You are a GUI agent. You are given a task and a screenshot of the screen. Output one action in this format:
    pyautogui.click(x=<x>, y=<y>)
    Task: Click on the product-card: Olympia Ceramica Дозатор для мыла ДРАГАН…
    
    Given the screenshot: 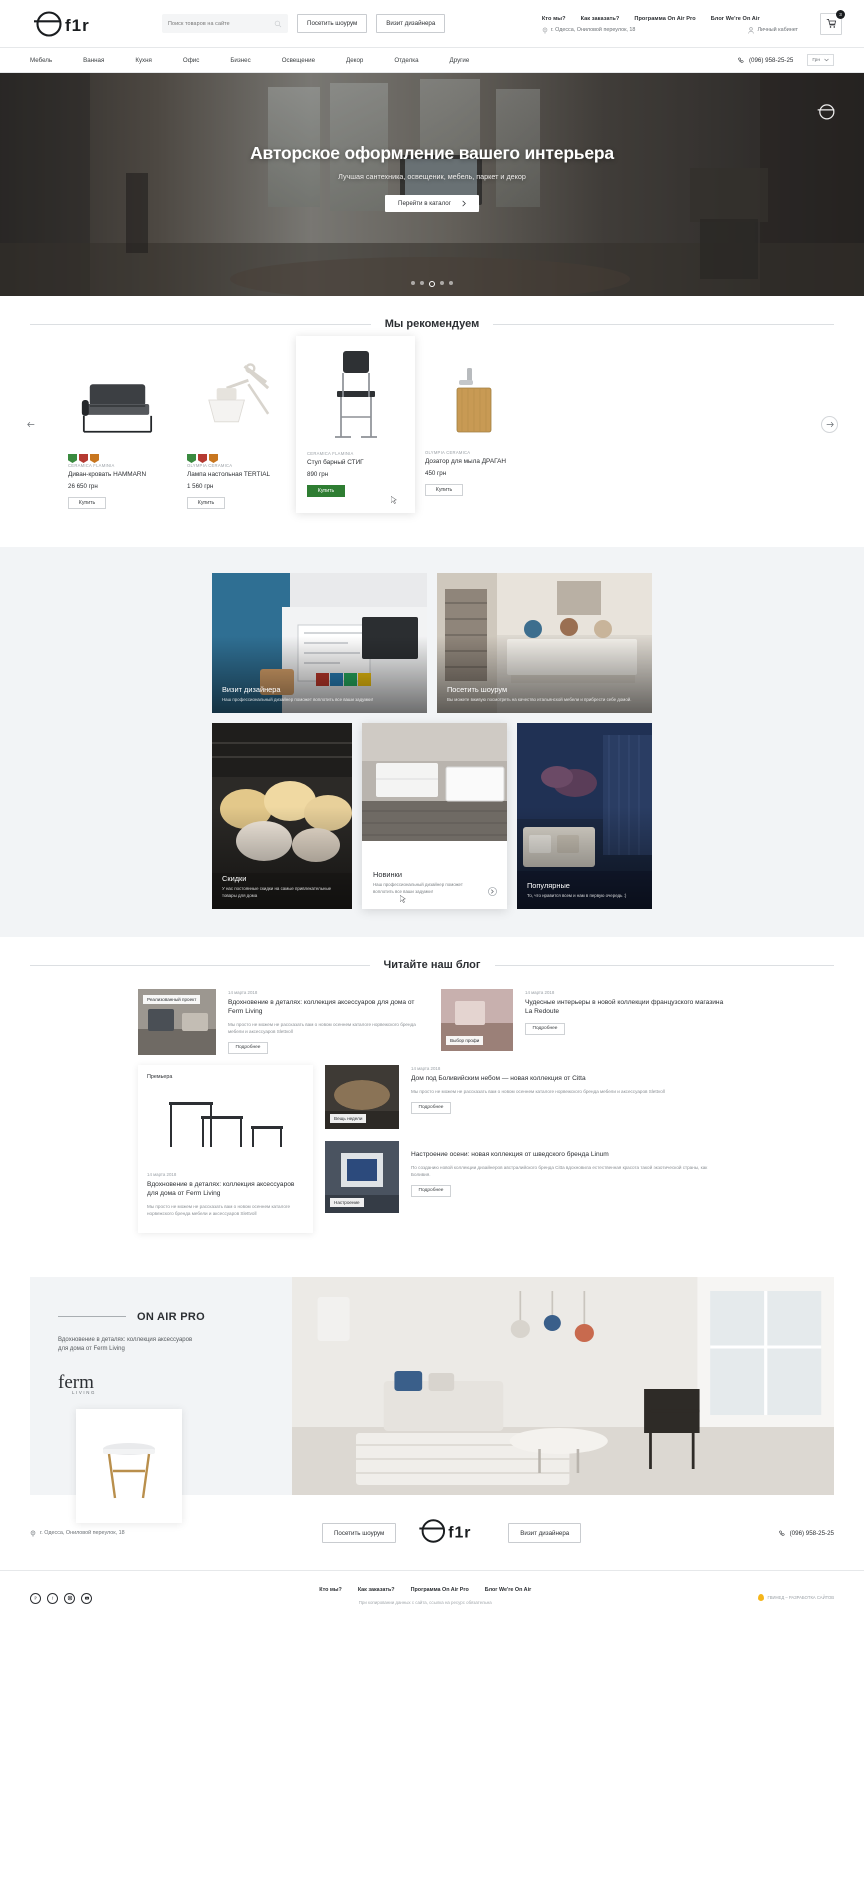 What is the action you would take?
    pyautogui.click(x=474, y=428)
    